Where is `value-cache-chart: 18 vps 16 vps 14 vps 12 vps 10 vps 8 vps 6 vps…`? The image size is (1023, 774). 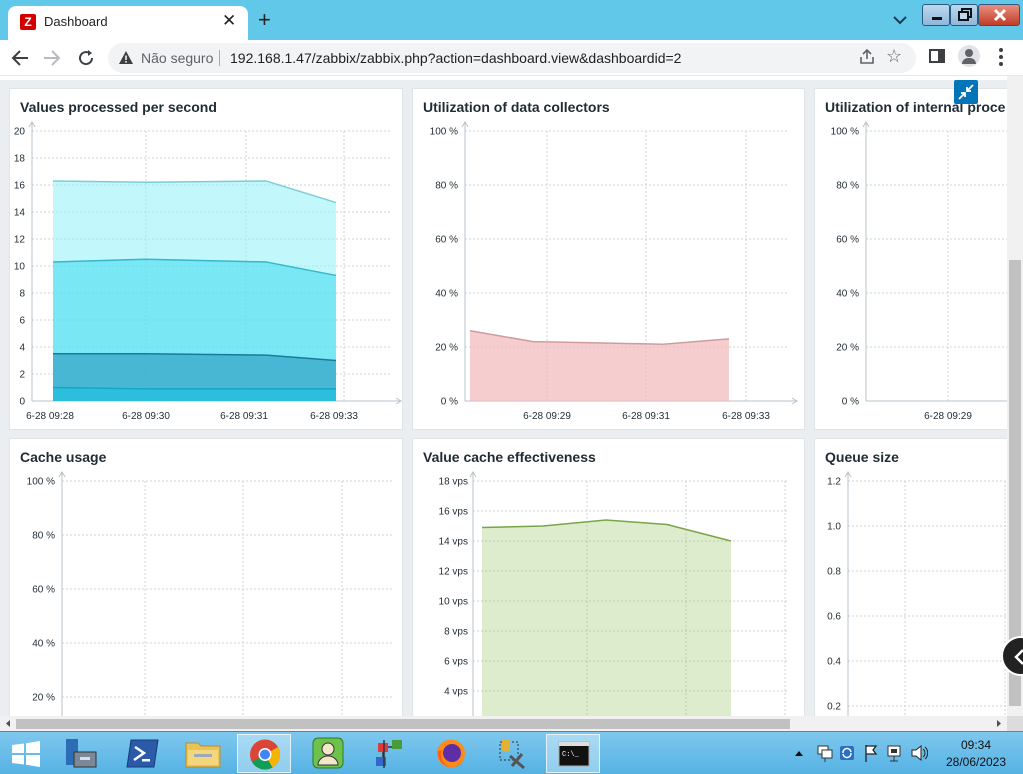
value-cache-chart: 18 vps 16 vps 14 vps 12 vps 10 vps 8 vps 6 vps… is located at coordinates (609, 577).